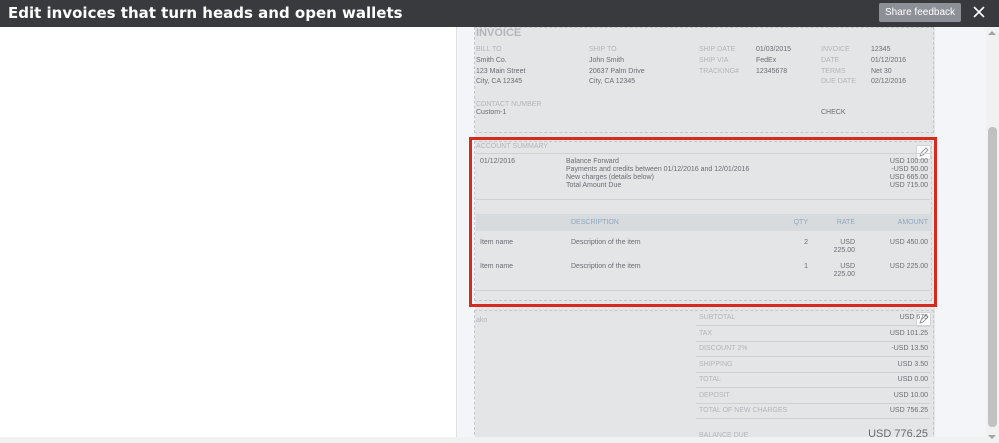  I want to click on total-label: TOTAL, so click(710, 379).